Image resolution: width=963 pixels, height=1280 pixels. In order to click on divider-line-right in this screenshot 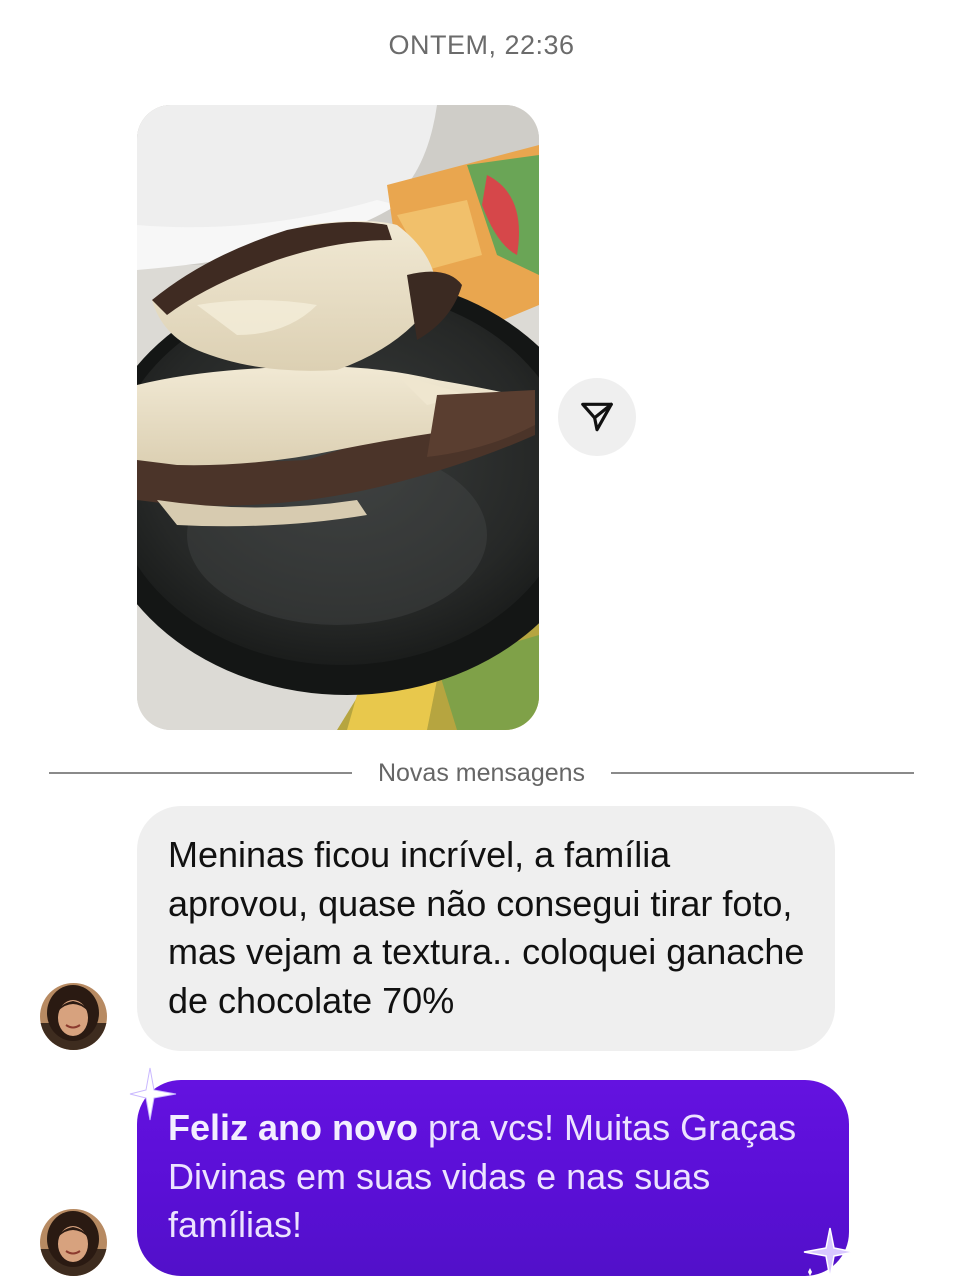, I will do `click(762, 773)`.